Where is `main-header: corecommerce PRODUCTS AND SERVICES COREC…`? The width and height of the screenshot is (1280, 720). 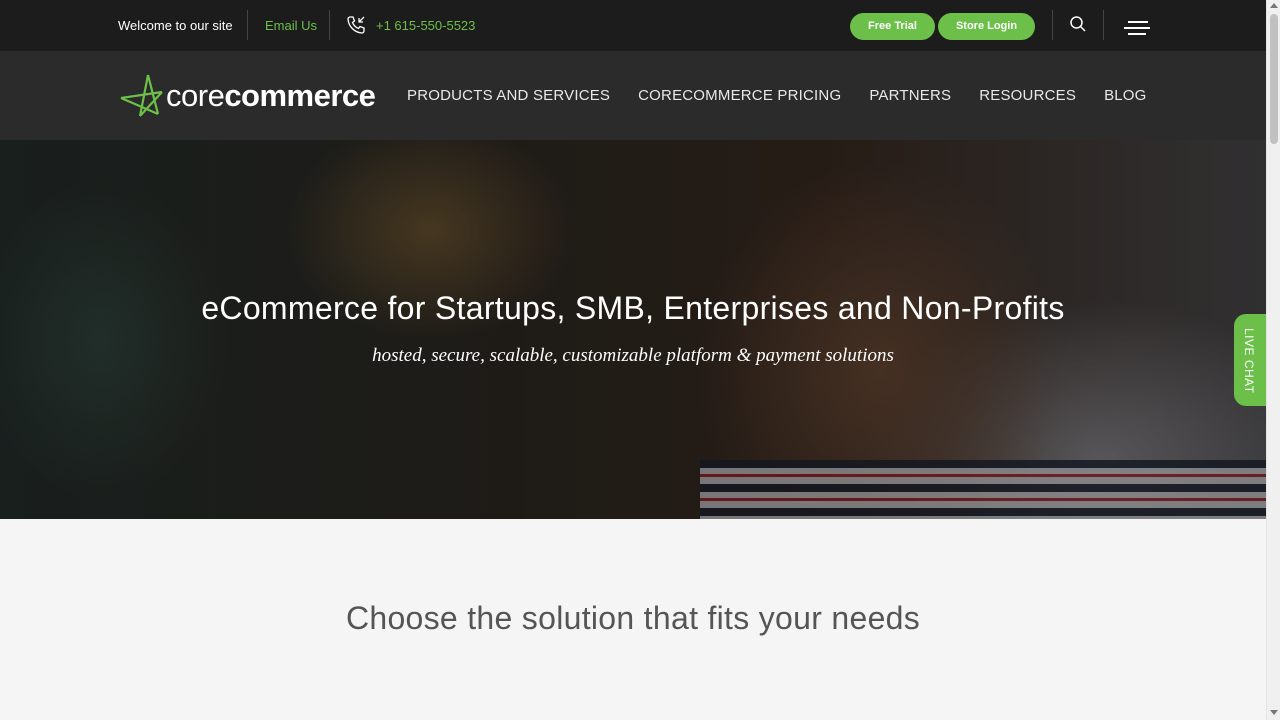
main-header: corecommerce PRODUCTS AND SERVICES COREC… is located at coordinates (633, 95).